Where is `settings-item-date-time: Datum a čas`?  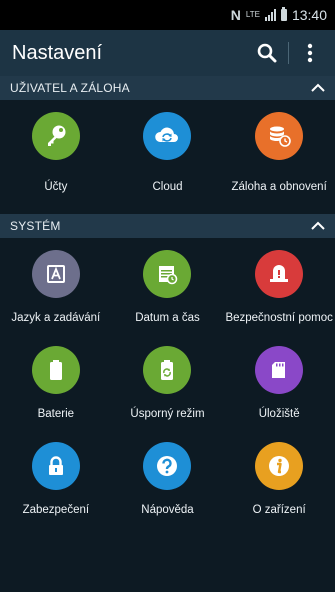 settings-item-date-time: Datum a čas is located at coordinates (168, 286).